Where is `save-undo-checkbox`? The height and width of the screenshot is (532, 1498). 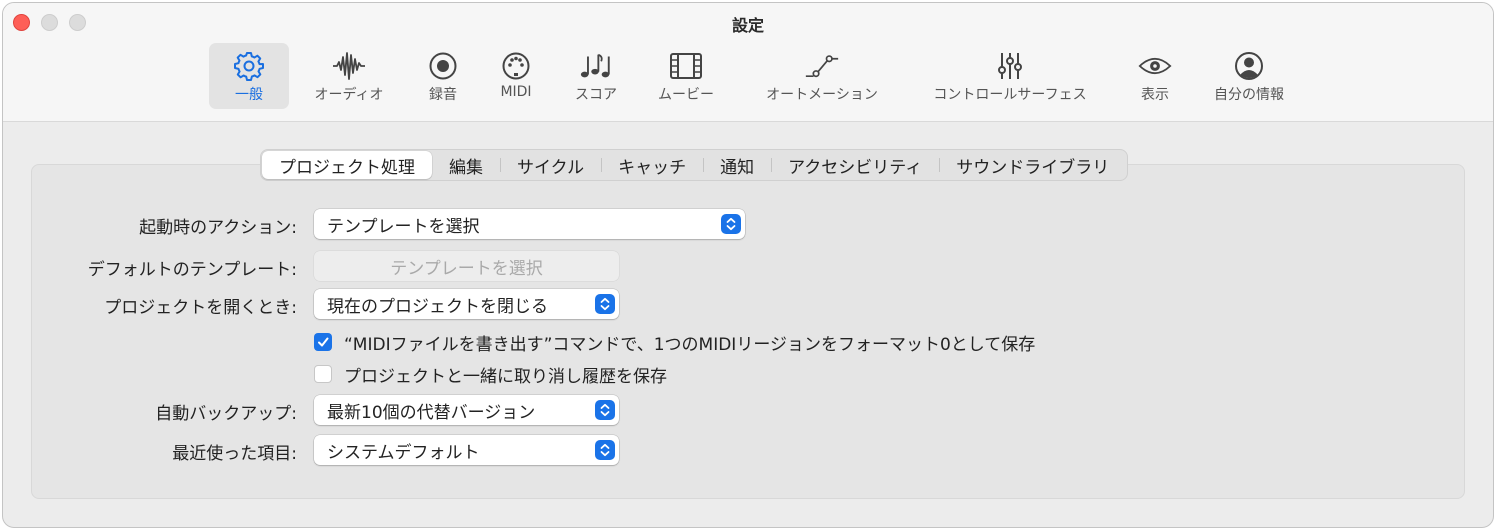
save-undo-checkbox is located at coordinates (323, 374).